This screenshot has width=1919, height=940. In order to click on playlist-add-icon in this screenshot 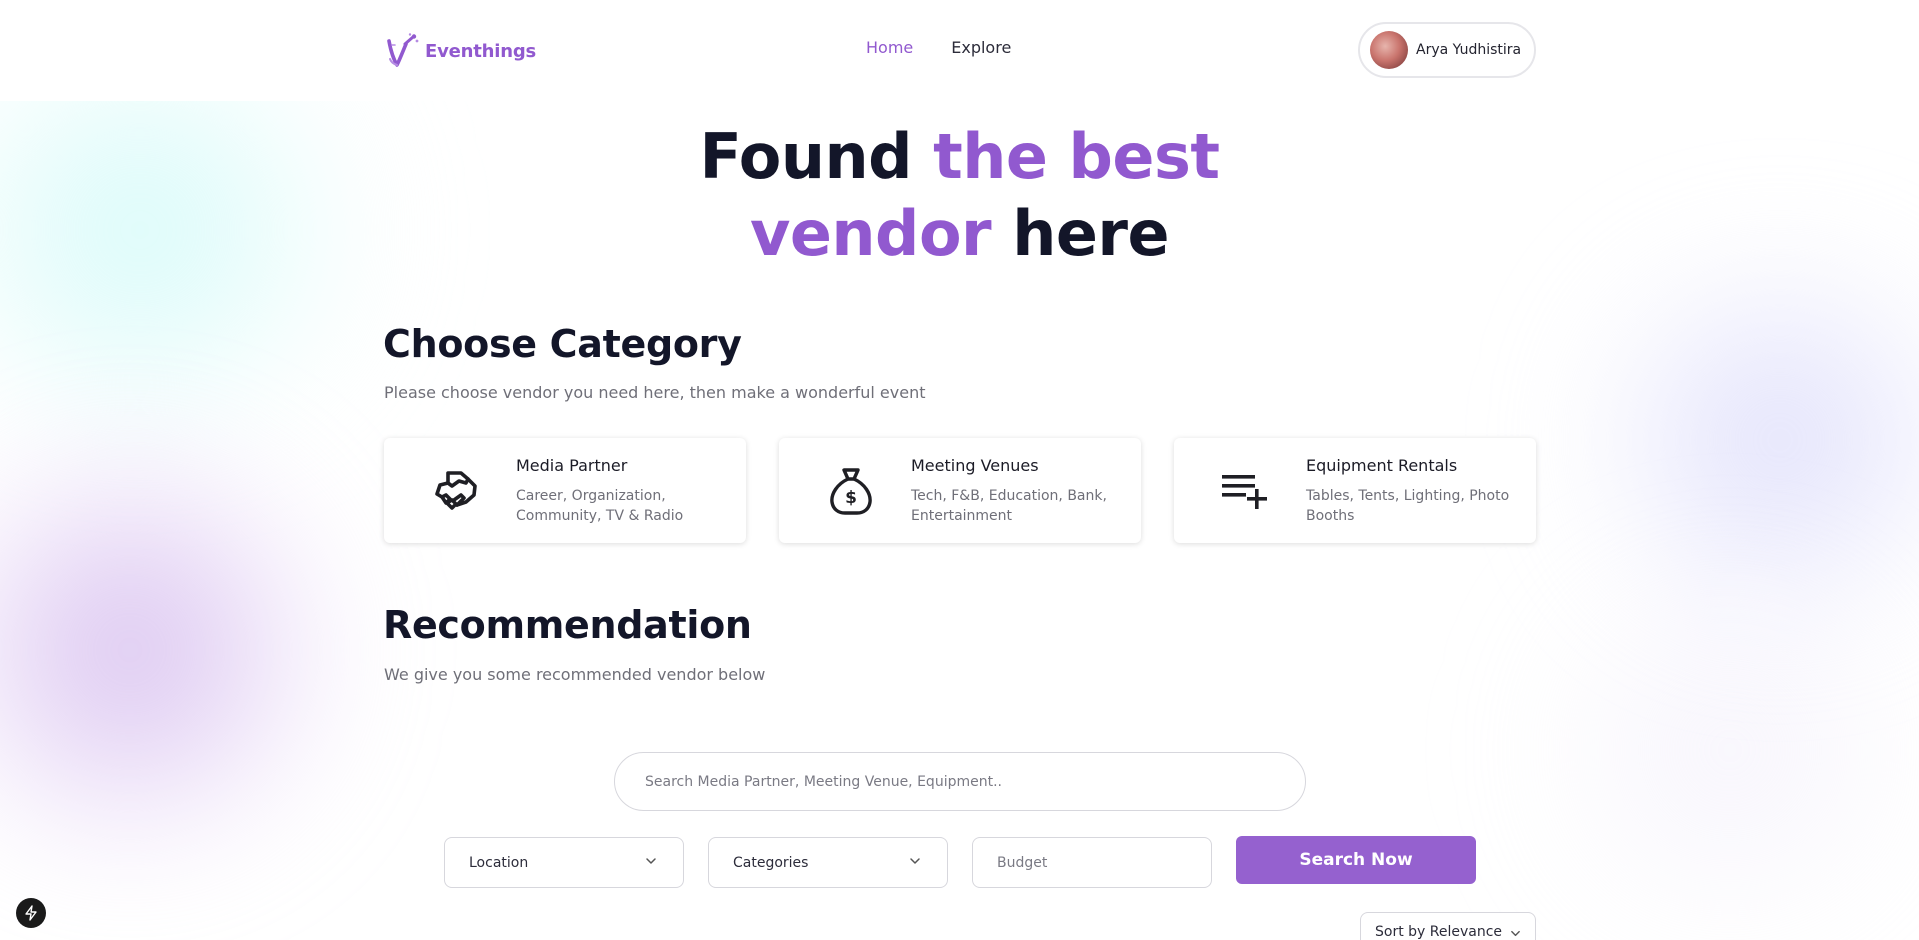, I will do `click(1244, 492)`.